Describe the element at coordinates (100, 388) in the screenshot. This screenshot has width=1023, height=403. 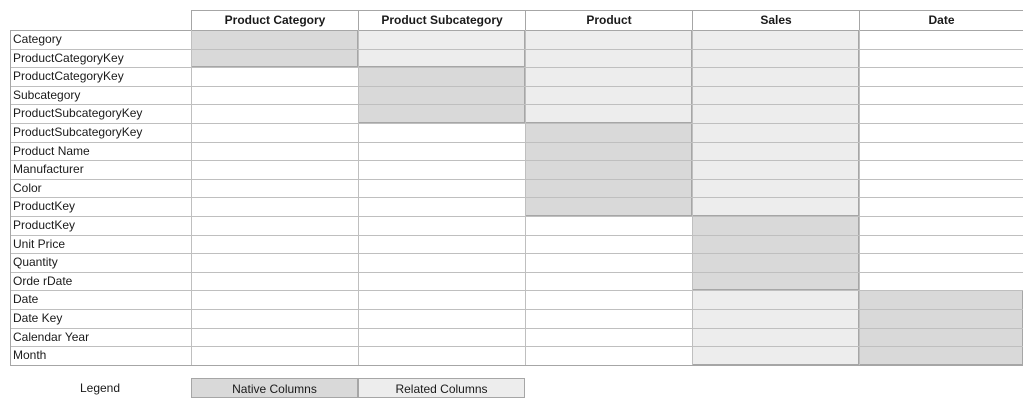
I see `legend-label: Legend` at that location.